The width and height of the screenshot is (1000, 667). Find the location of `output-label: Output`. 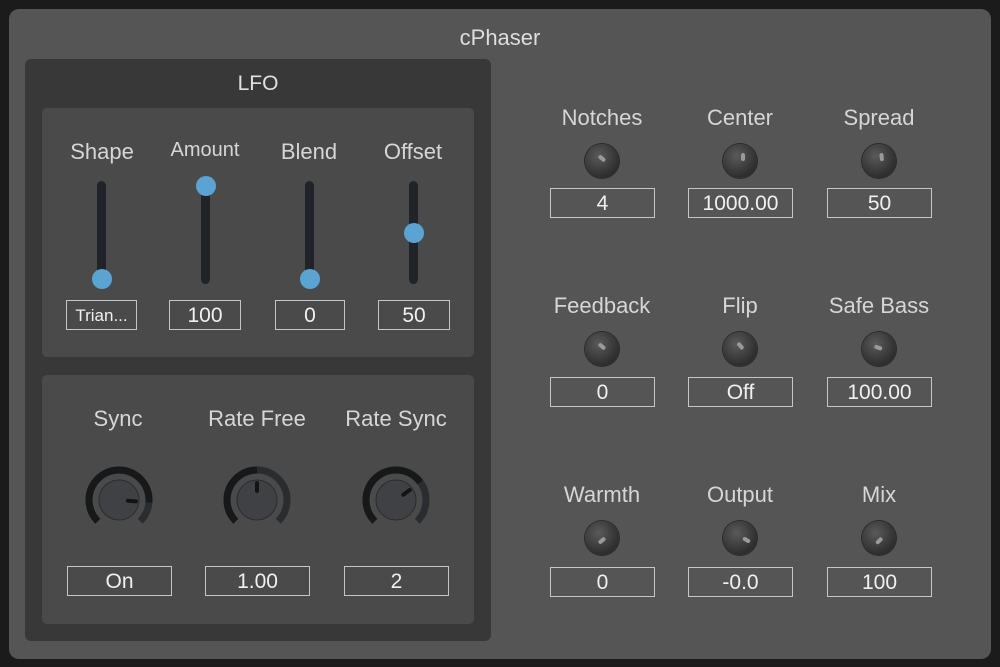

output-label: Output is located at coordinates (740, 494).